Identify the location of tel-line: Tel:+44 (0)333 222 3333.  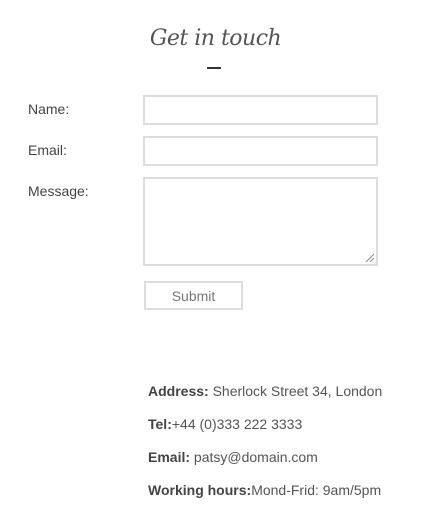
(225, 424).